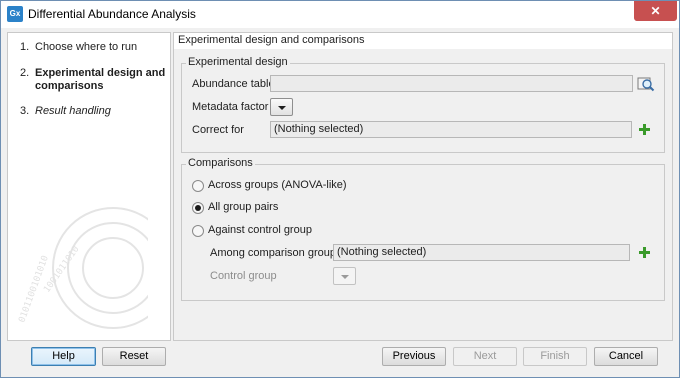 The image size is (680, 378). I want to click on cancel-button: Cancel, so click(626, 356).